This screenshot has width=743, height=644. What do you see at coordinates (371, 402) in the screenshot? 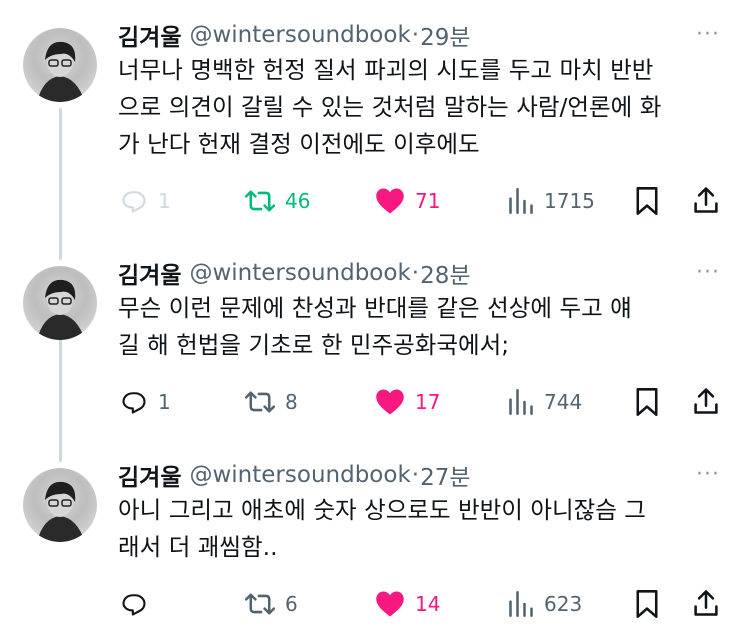
I see `action-bar: 1 8 17 744` at bounding box center [371, 402].